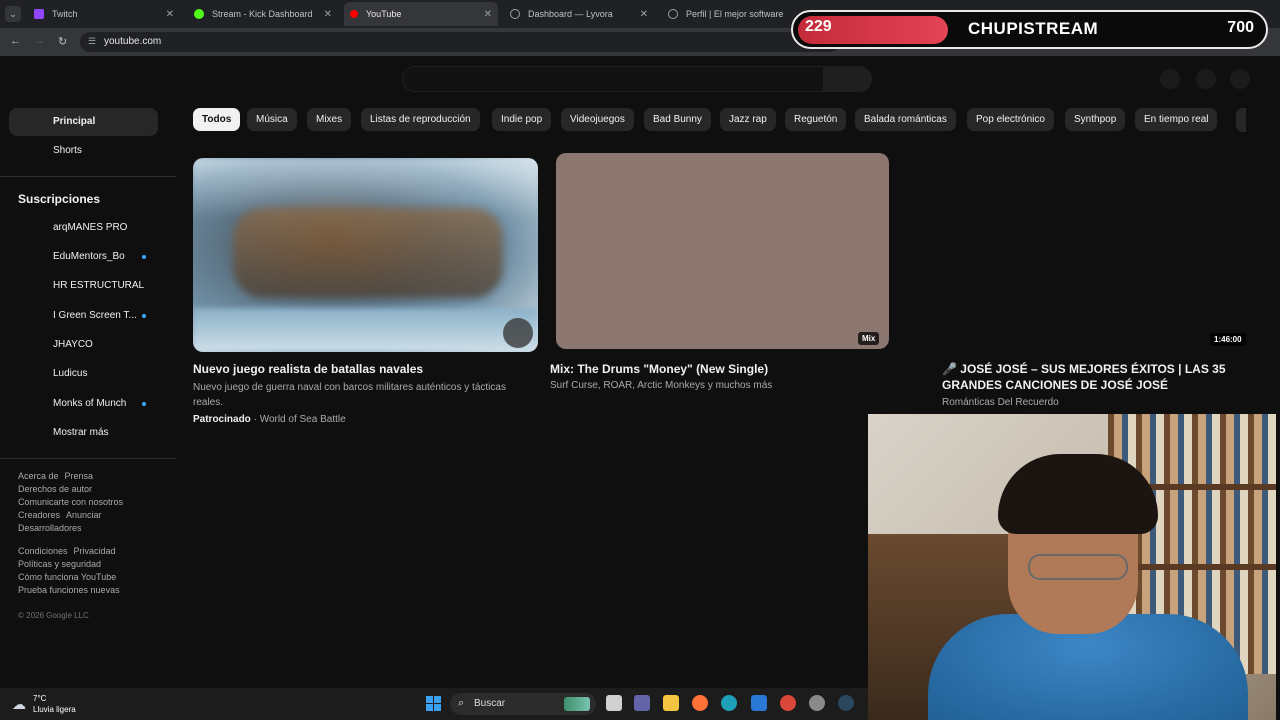 This screenshot has width=1280, height=720. What do you see at coordinates (59, 199) in the screenshot?
I see `subscriptions-title: Suscripciones` at bounding box center [59, 199].